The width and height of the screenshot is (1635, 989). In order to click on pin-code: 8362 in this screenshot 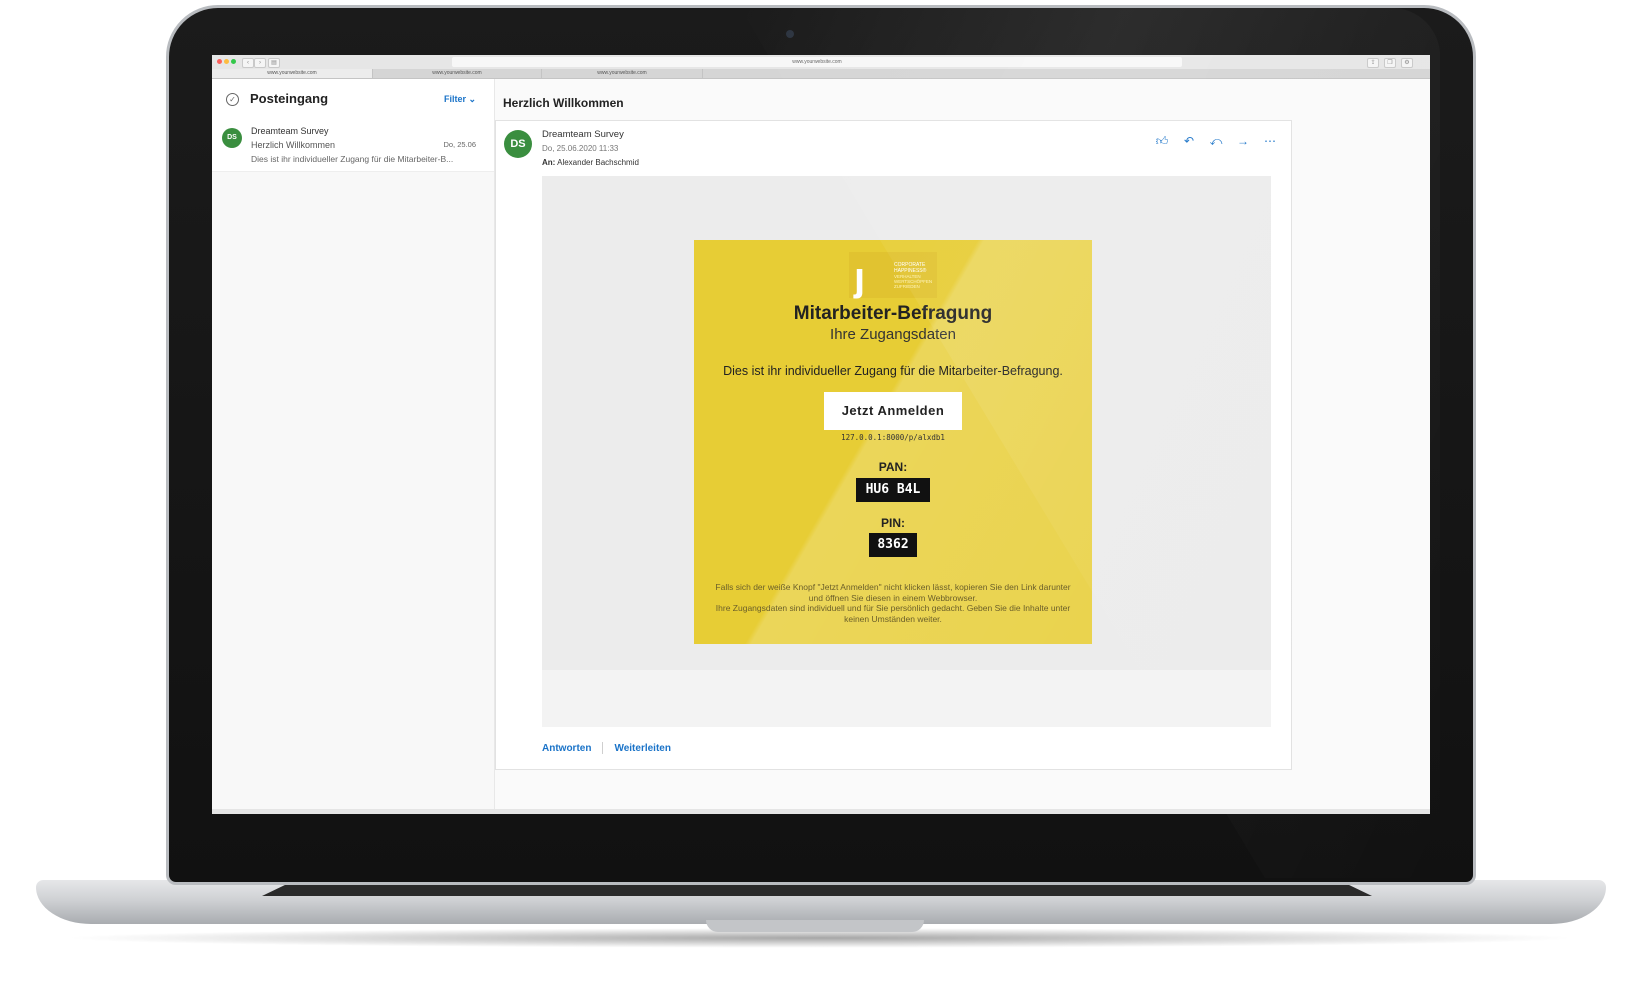, I will do `click(893, 545)`.